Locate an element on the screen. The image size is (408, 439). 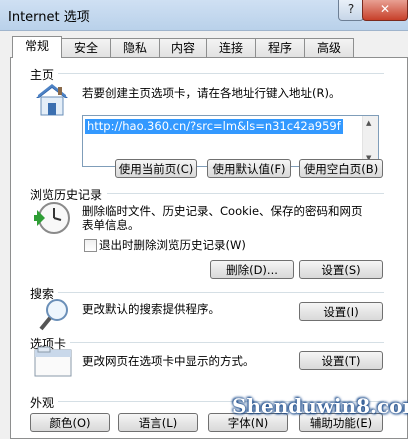
home-icon is located at coordinates (52, 101).